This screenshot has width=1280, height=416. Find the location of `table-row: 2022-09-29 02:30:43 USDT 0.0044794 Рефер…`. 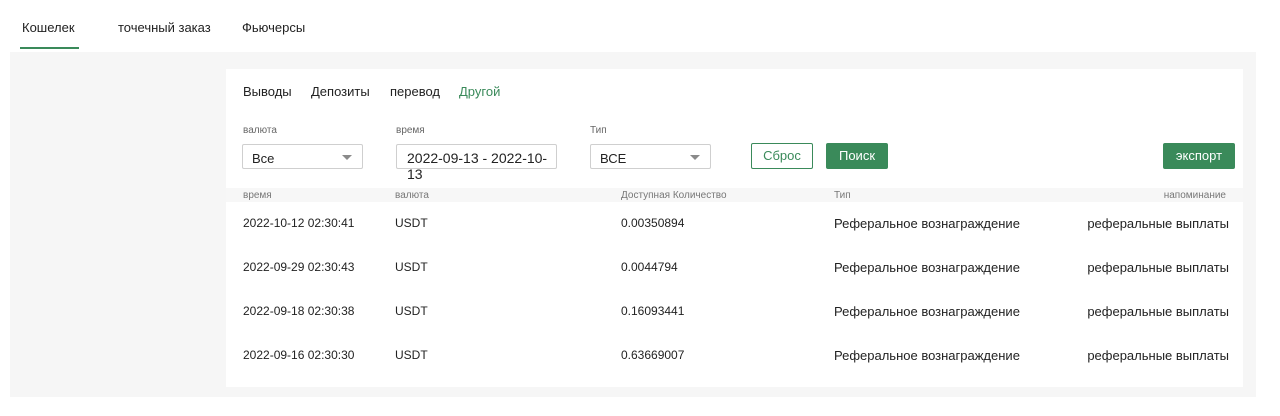

table-row: 2022-09-29 02:30:43 USDT 0.0044794 Рефер… is located at coordinates (734, 269).